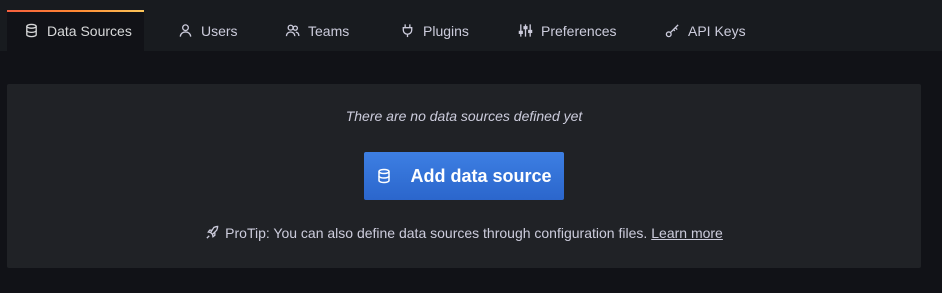 The image size is (942, 293). Describe the element at coordinates (579, 30) in the screenshot. I see `tab-label: Preferences` at that location.